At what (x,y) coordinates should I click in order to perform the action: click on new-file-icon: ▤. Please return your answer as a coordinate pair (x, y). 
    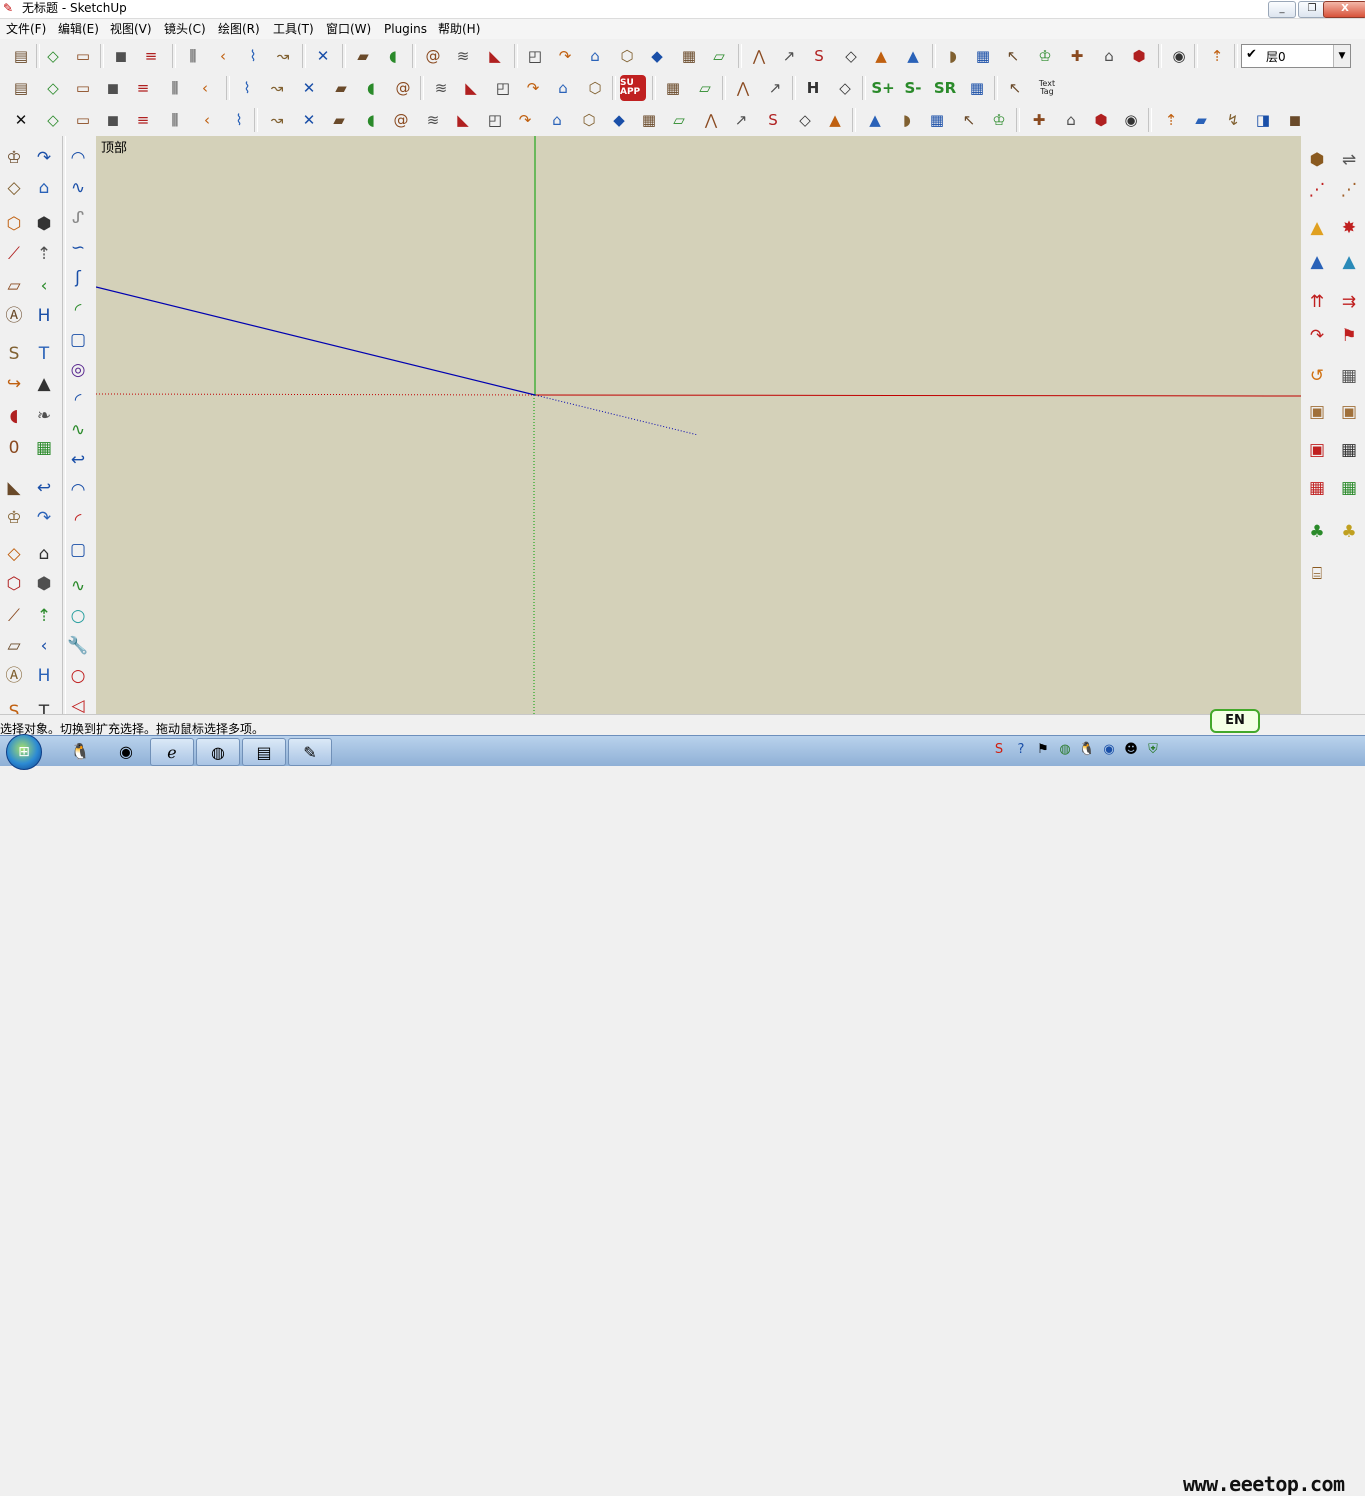
    Looking at the image, I should click on (21, 56).